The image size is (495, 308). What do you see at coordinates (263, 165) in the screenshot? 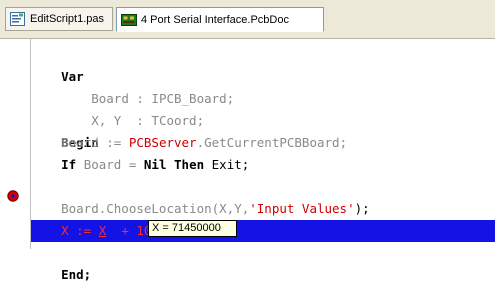
I see `code-line: If Board = Nil Then Exit;` at bounding box center [263, 165].